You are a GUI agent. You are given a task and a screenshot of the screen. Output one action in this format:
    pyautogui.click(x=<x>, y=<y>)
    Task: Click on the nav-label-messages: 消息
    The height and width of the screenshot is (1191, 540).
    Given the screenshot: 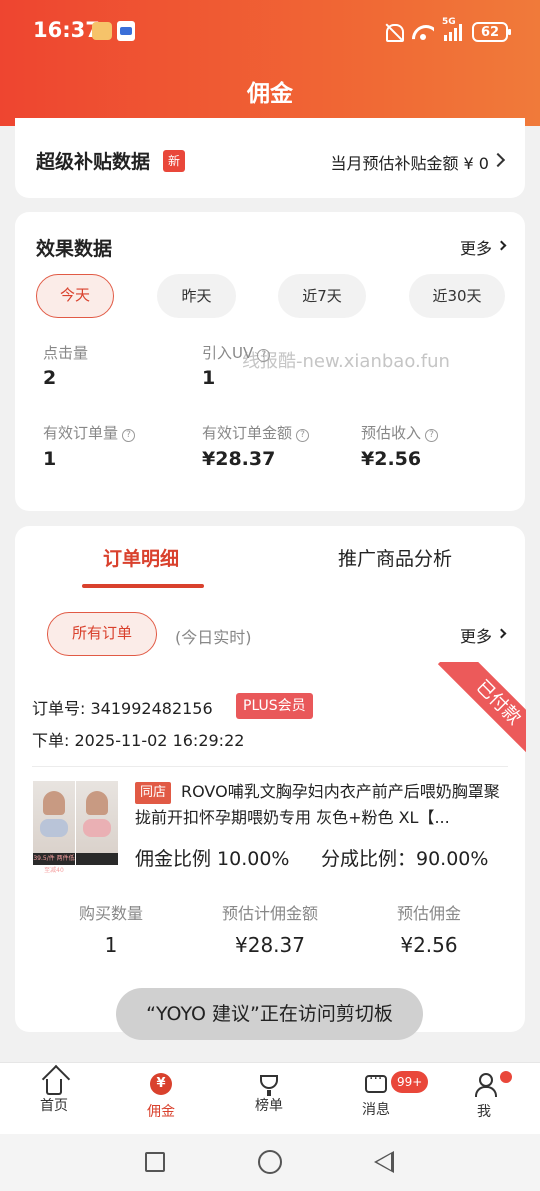 What is the action you would take?
    pyautogui.click(x=376, y=1110)
    